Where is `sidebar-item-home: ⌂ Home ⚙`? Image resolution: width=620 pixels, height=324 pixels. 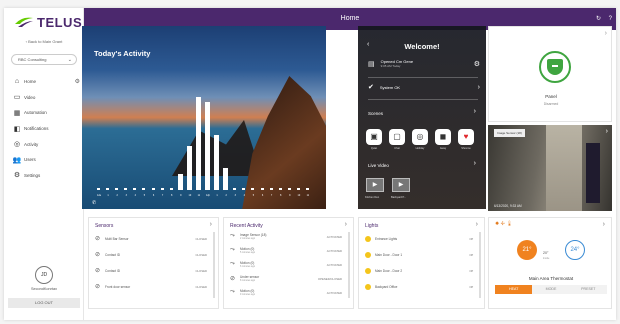
sidebar-item-home: ⌂ Home ⚙ is located at coordinates (45, 82).